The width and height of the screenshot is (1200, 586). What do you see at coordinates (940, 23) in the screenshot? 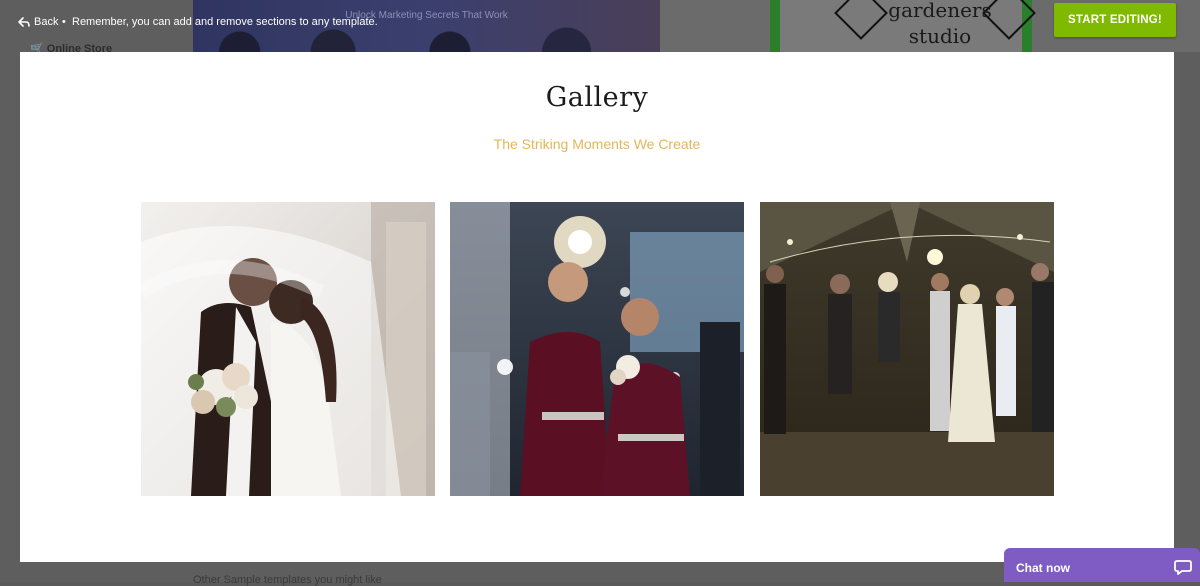
I see `sign-text: gardeners studio` at bounding box center [940, 23].